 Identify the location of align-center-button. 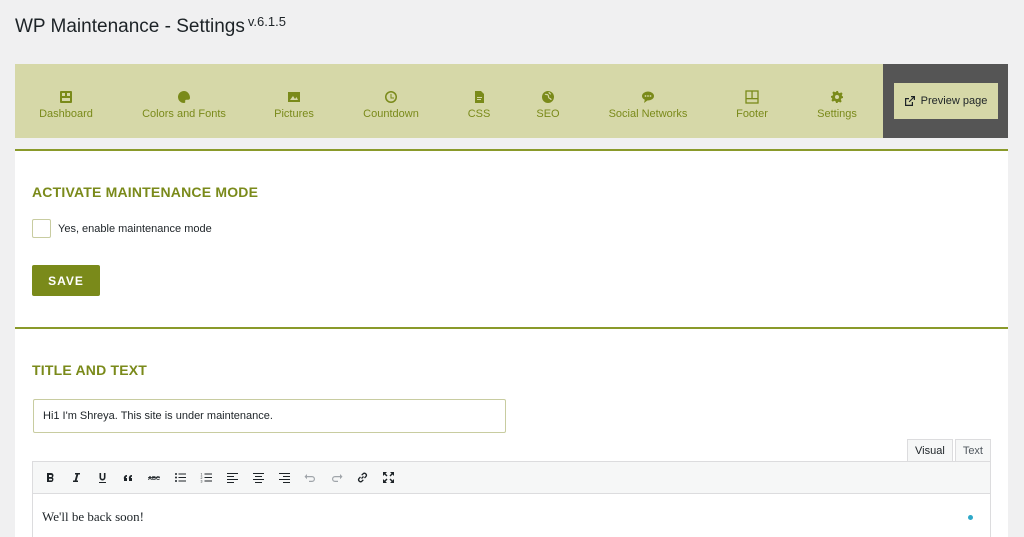
(258, 478).